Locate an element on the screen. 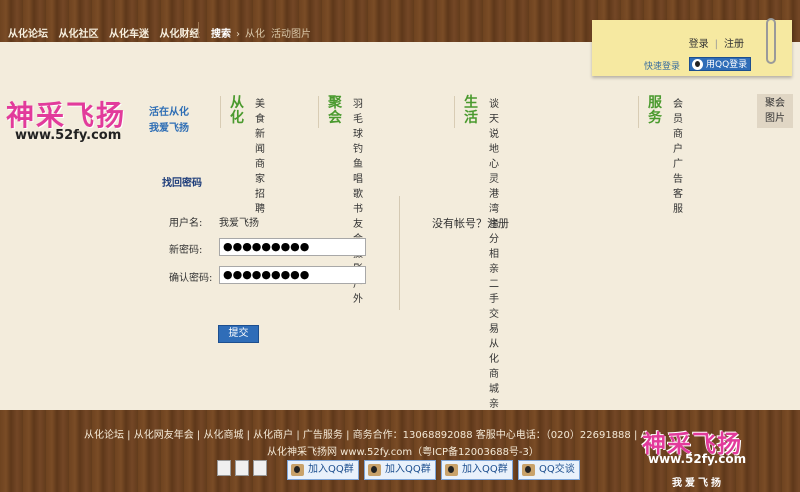 This screenshot has width=800, height=492. site-url: www.52fy.com is located at coordinates (68, 135).